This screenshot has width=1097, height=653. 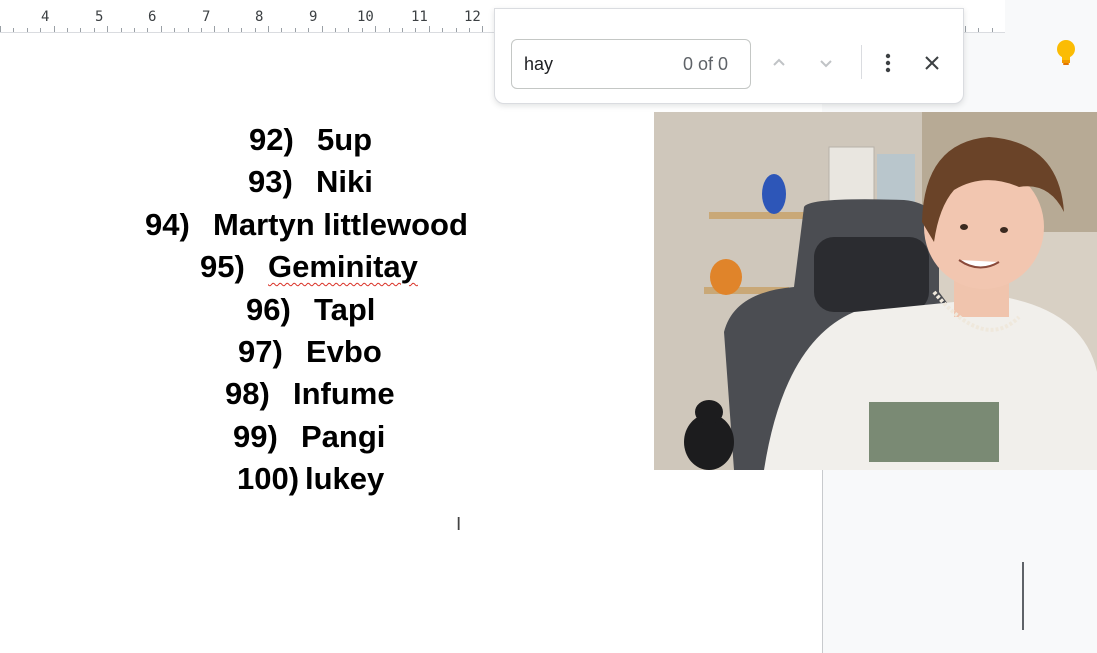 I want to click on list-item-number: 95), so click(x=222, y=266).